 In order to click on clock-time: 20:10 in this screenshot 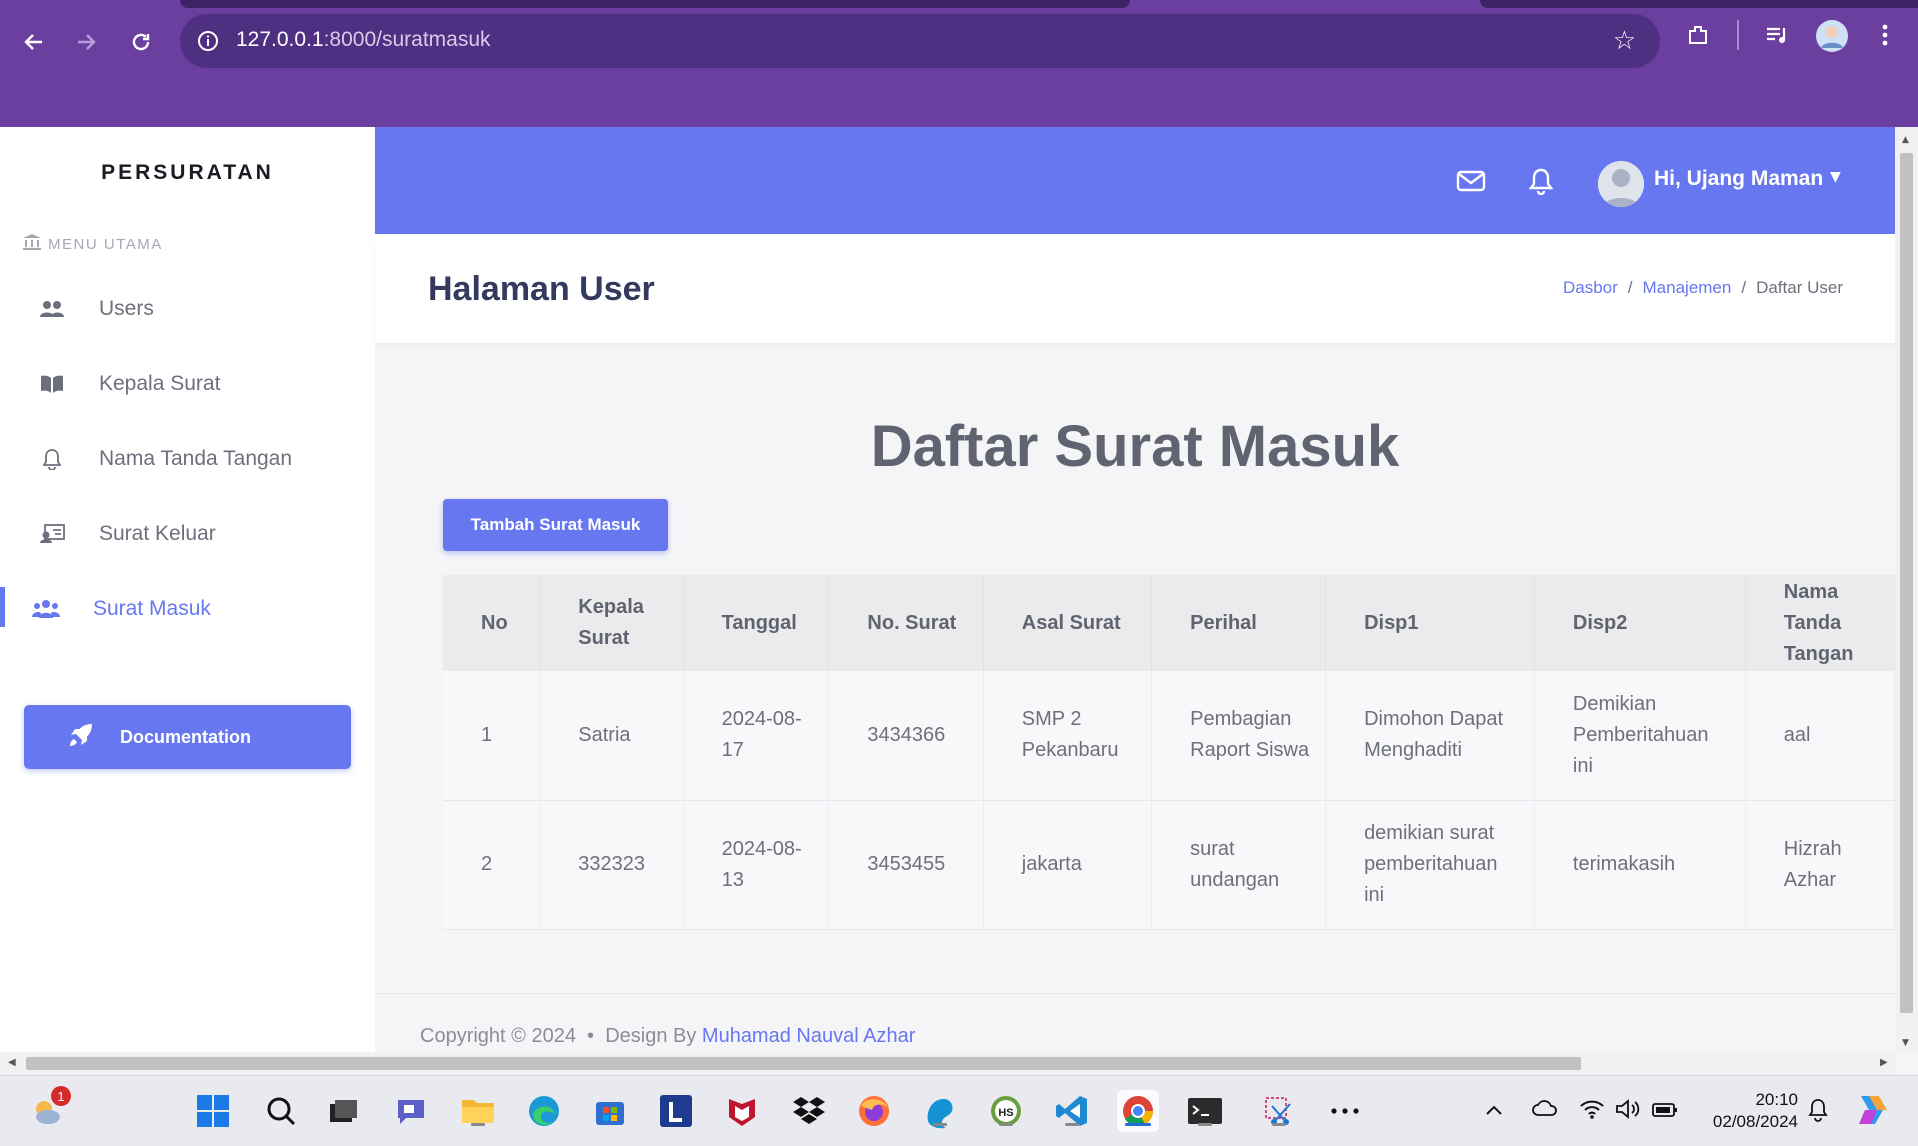, I will do `click(1776, 1099)`.